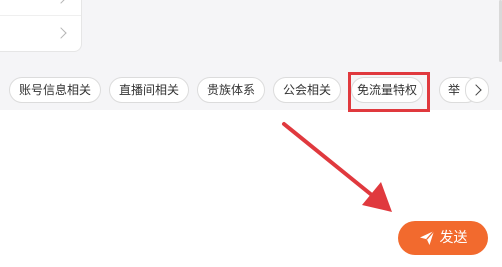 The width and height of the screenshot is (502, 267). What do you see at coordinates (40, 15) in the screenshot?
I see `card-divider` at bounding box center [40, 15].